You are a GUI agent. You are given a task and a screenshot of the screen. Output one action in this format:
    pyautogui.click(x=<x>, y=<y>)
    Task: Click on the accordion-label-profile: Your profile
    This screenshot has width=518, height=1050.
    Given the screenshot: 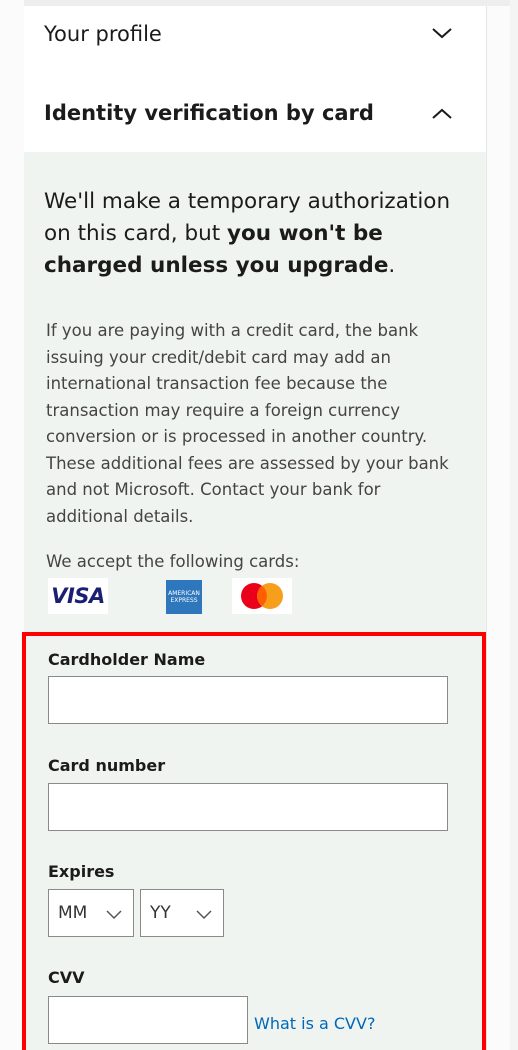 What is the action you would take?
    pyautogui.click(x=103, y=34)
    